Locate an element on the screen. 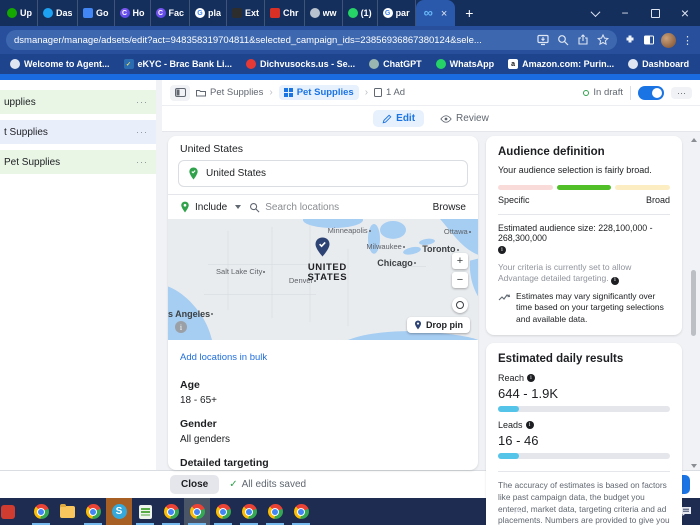 The image size is (700, 525). browser-tab: ww is located at coordinates (324, 13).